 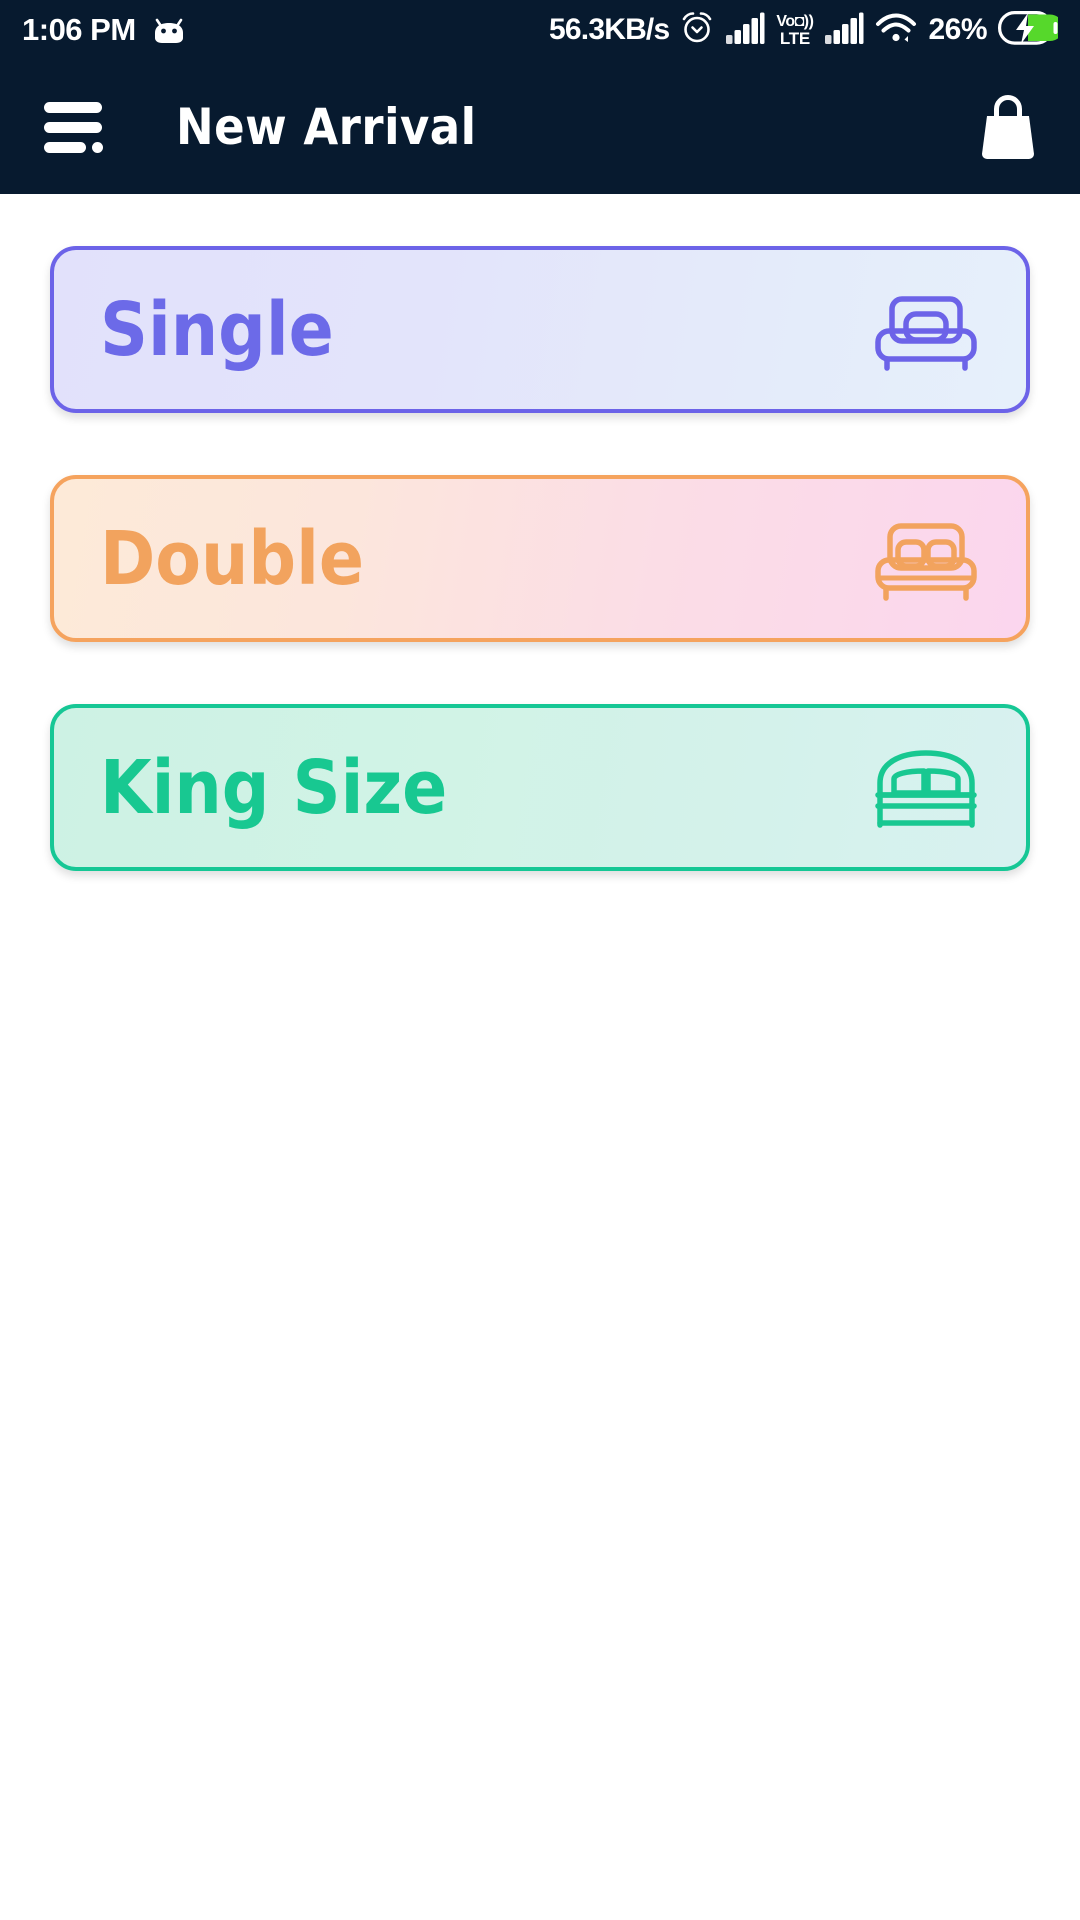 What do you see at coordinates (97, 147) in the screenshot?
I see `menu-dot` at bounding box center [97, 147].